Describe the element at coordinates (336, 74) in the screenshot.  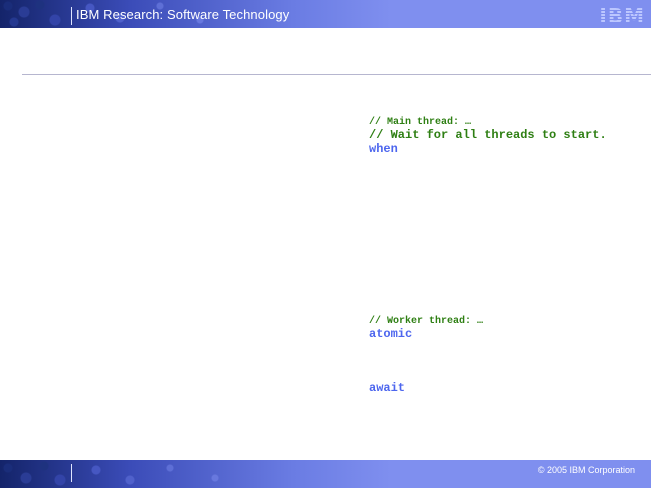
I see `title-rule` at that location.